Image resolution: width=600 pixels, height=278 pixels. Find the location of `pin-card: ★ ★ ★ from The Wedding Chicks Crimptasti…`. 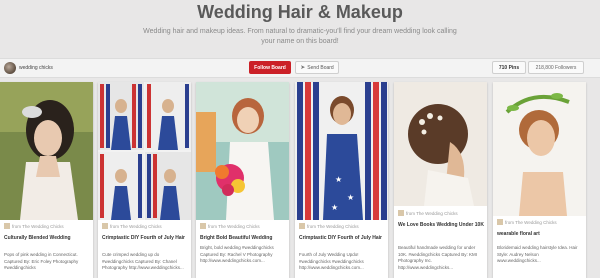

pin-card: ★ ★ ★ from The Wedding Chicks Crimptasti… is located at coordinates (341, 180).